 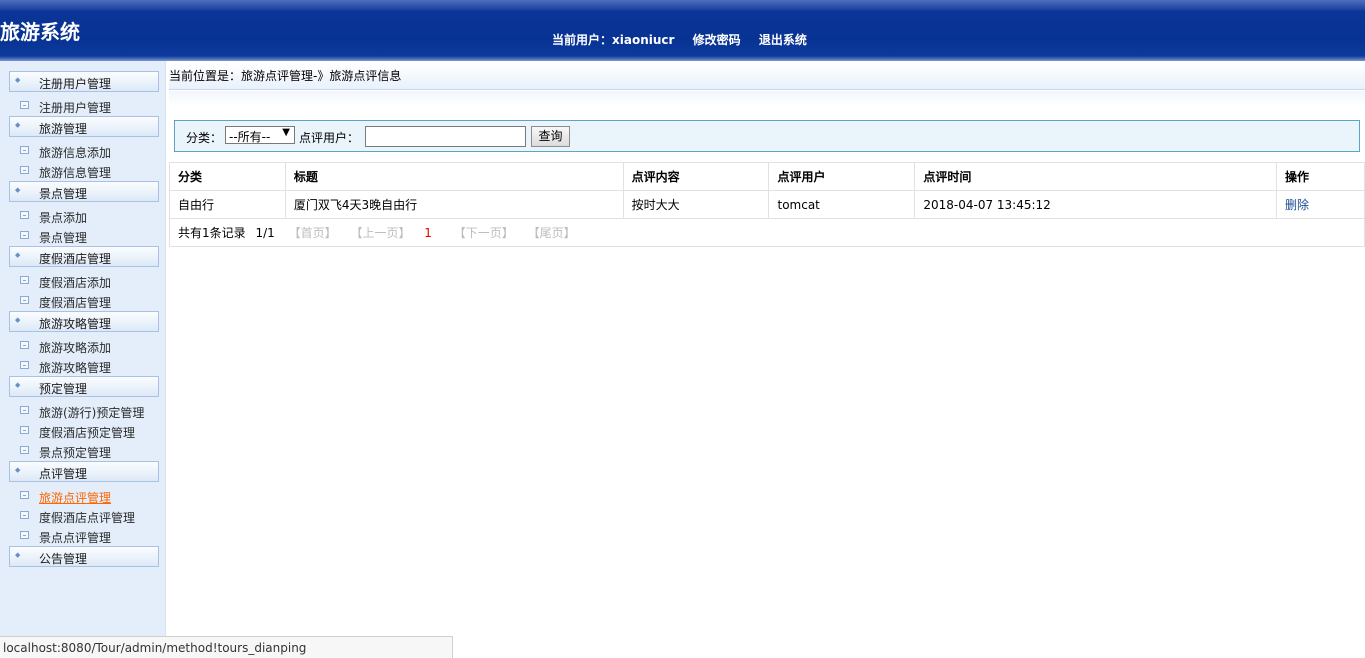 I want to click on sidebar-item-scenic-add: 景点添加, so click(x=84, y=216).